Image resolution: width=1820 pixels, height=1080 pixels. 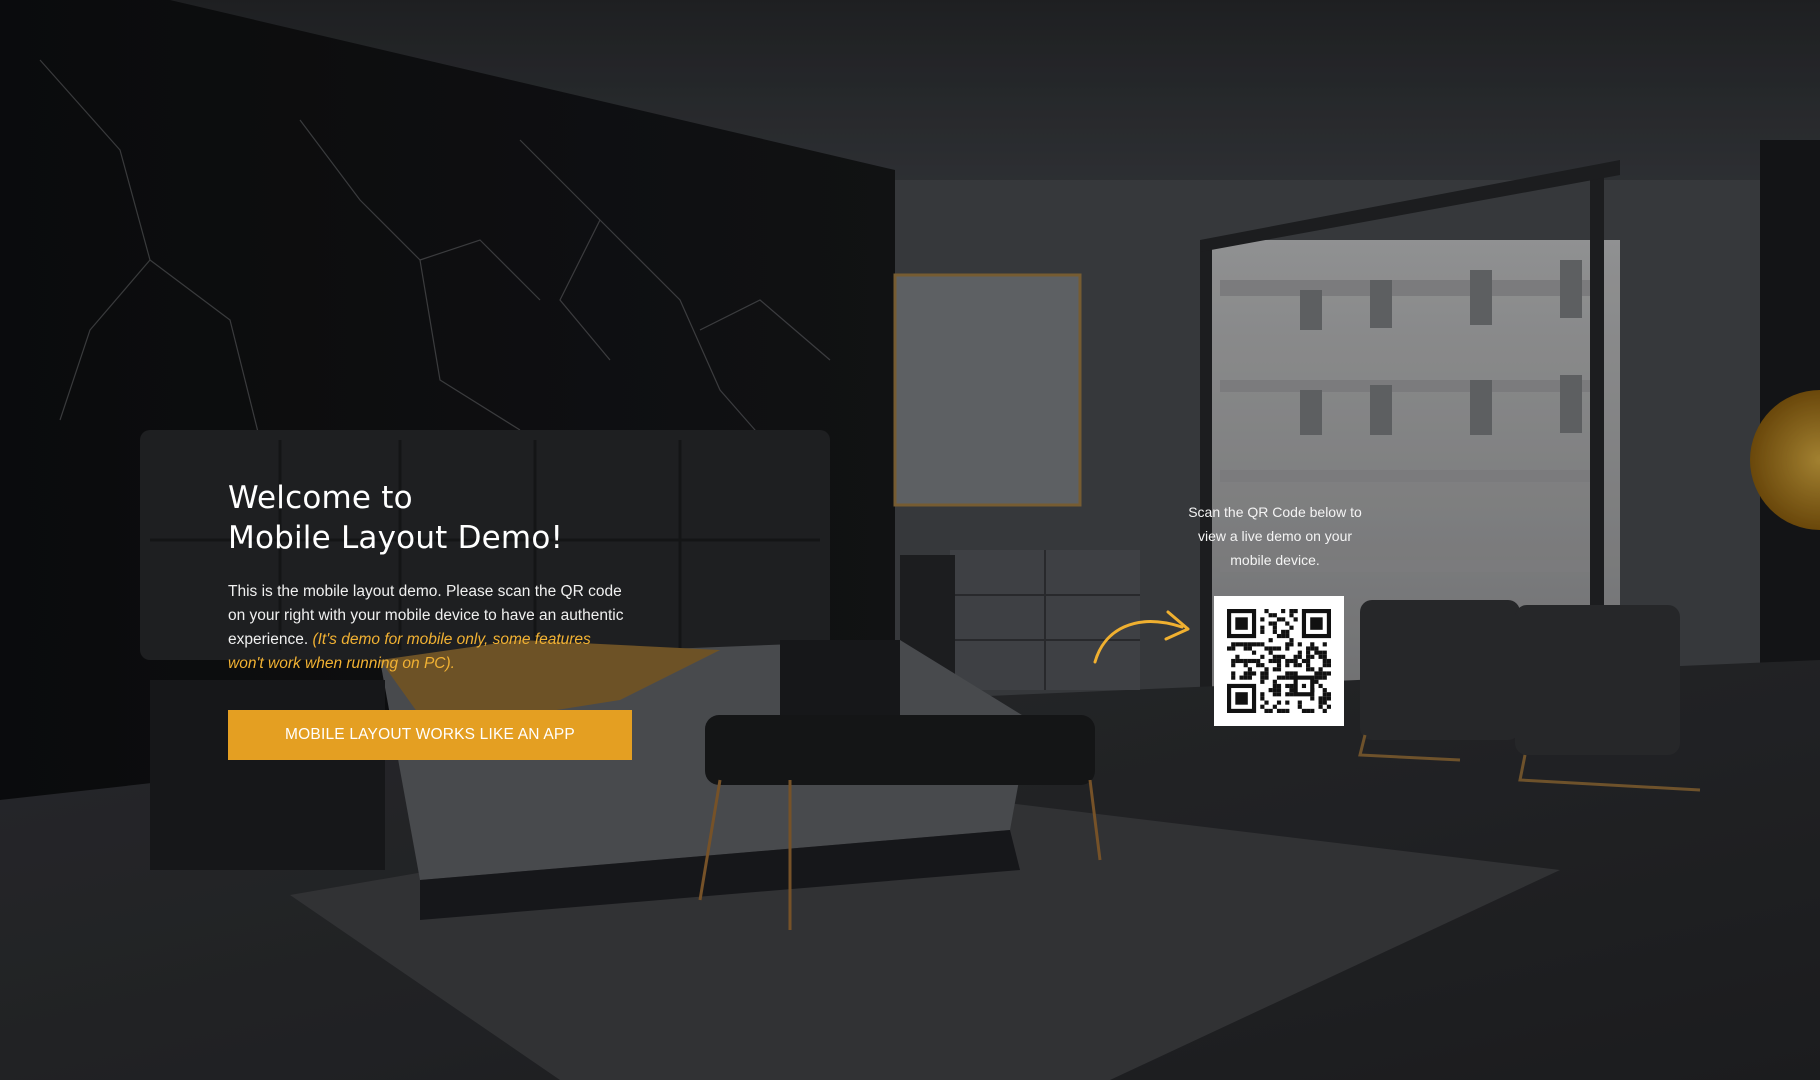 I want to click on page-title: Welcome to Mobile Layout Demo!, so click(x=438, y=518).